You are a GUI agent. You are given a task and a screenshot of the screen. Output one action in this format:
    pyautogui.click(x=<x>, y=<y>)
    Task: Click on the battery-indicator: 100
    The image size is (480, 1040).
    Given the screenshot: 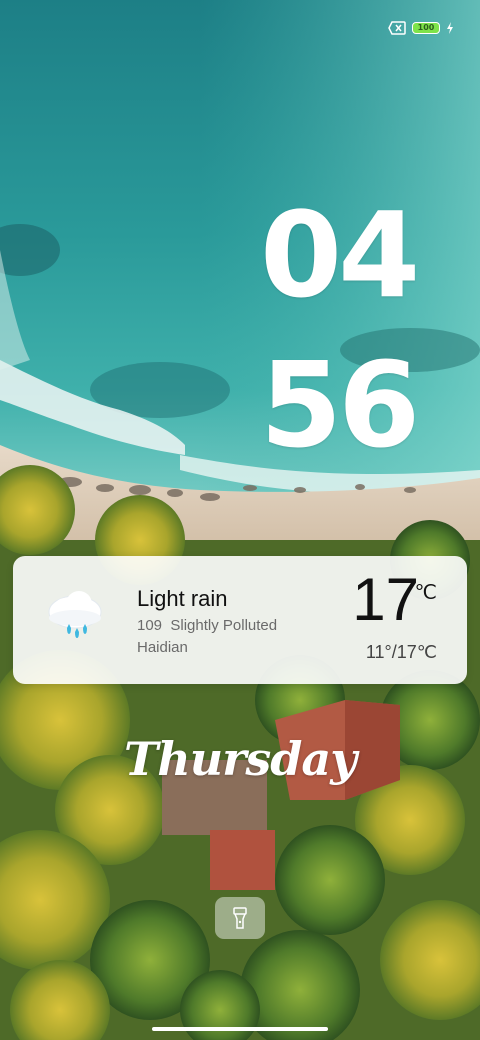 What is the action you would take?
    pyautogui.click(x=426, y=28)
    